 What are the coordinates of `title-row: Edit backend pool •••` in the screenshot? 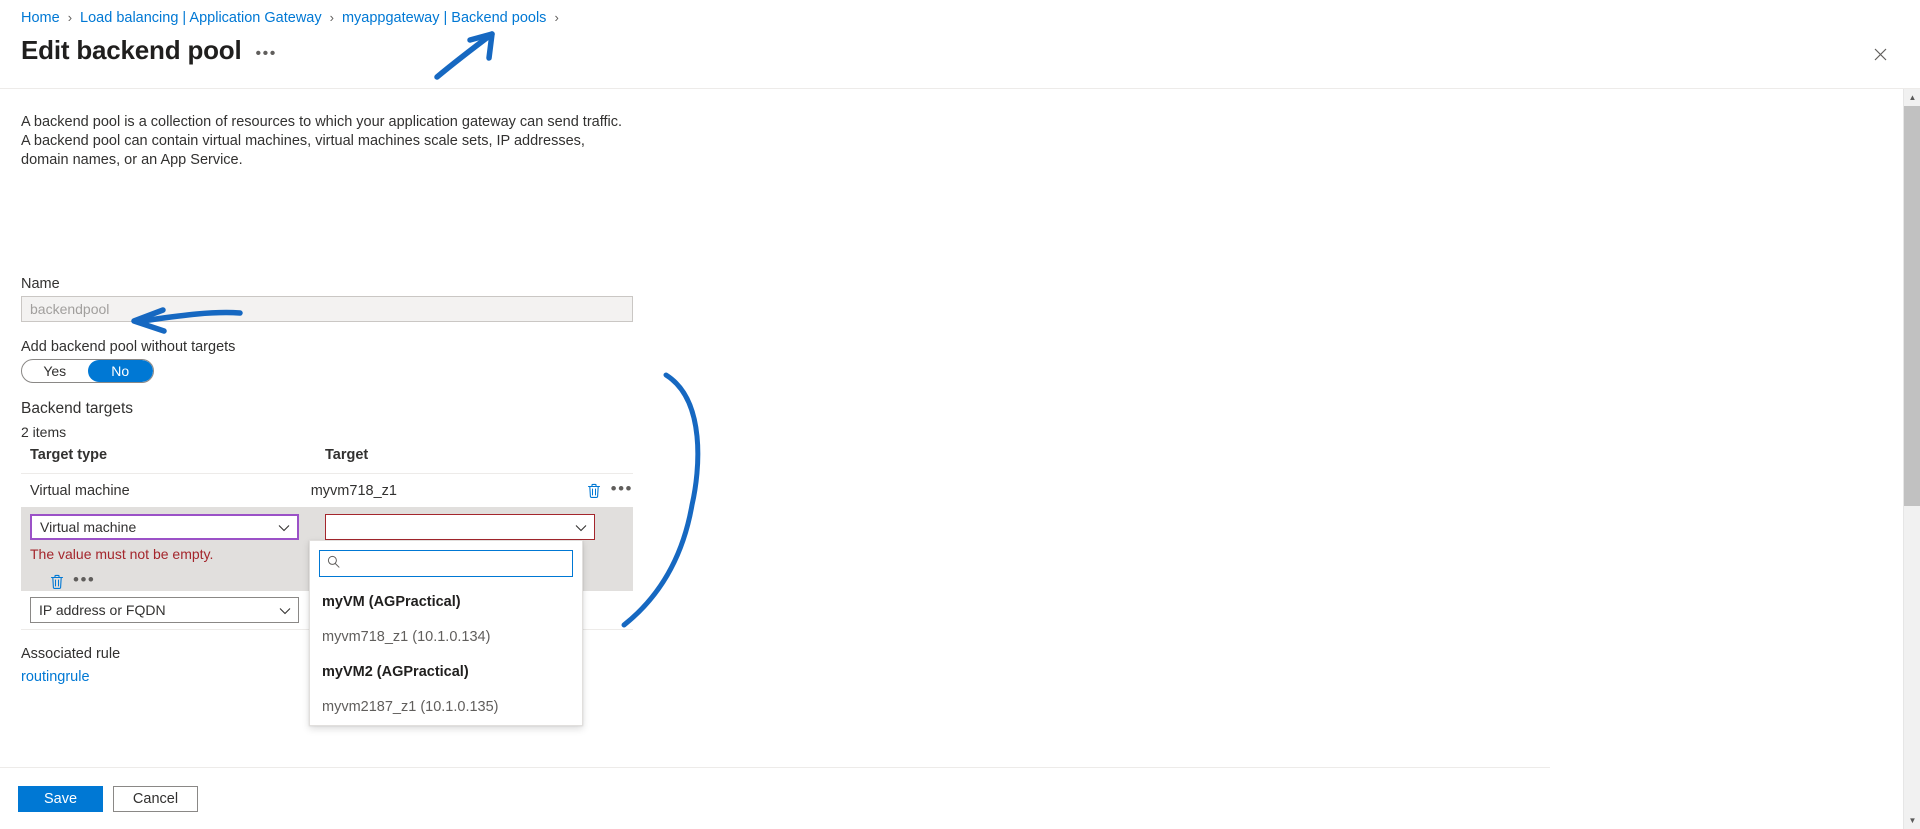 It's located at (149, 50).